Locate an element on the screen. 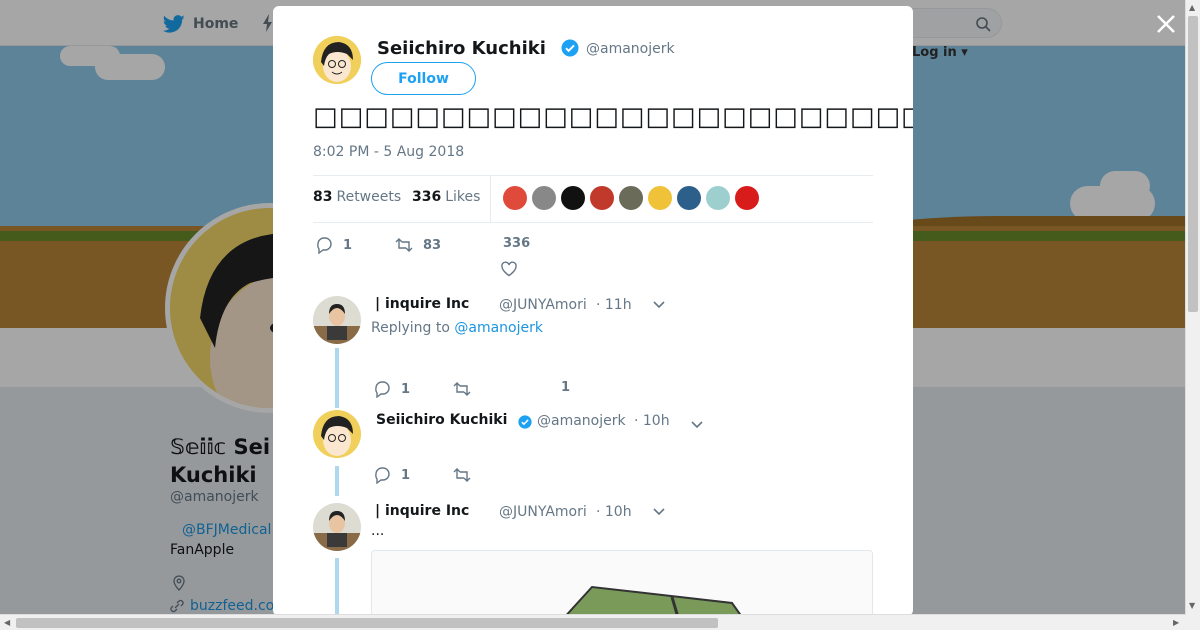 The width and height of the screenshot is (1200, 630). follow-button: Follow is located at coordinates (423, 78).